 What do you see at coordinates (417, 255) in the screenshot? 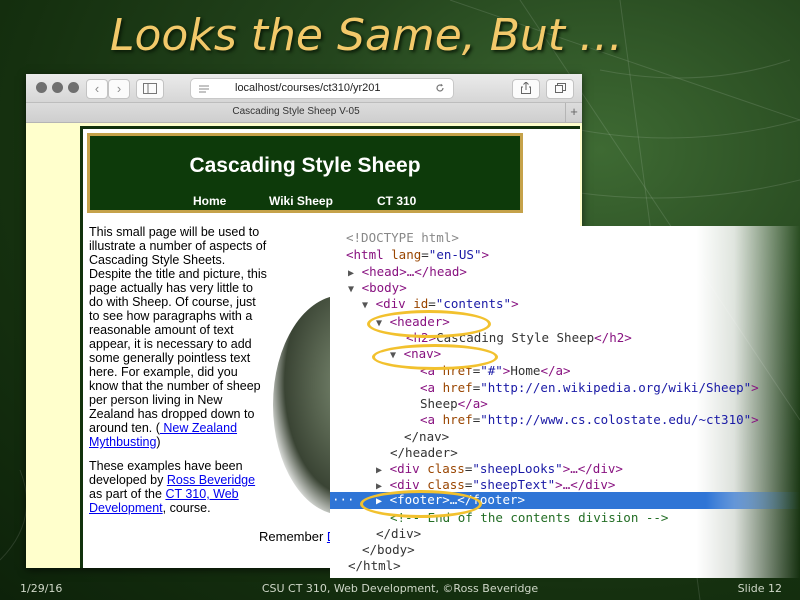
I see `dom-html: <html lang="en-US">` at bounding box center [417, 255].